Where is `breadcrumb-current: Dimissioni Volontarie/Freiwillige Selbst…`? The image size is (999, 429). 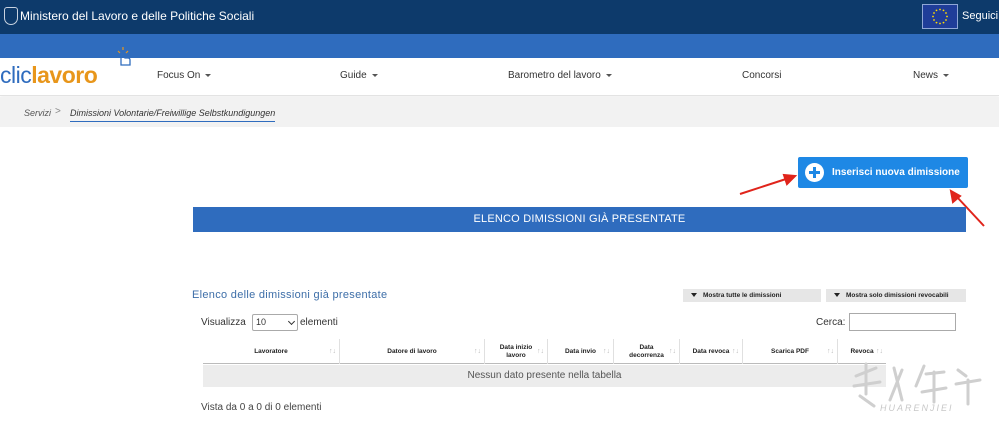 breadcrumb-current: Dimissioni Volontarie/Freiwillige Selbst… is located at coordinates (173, 115).